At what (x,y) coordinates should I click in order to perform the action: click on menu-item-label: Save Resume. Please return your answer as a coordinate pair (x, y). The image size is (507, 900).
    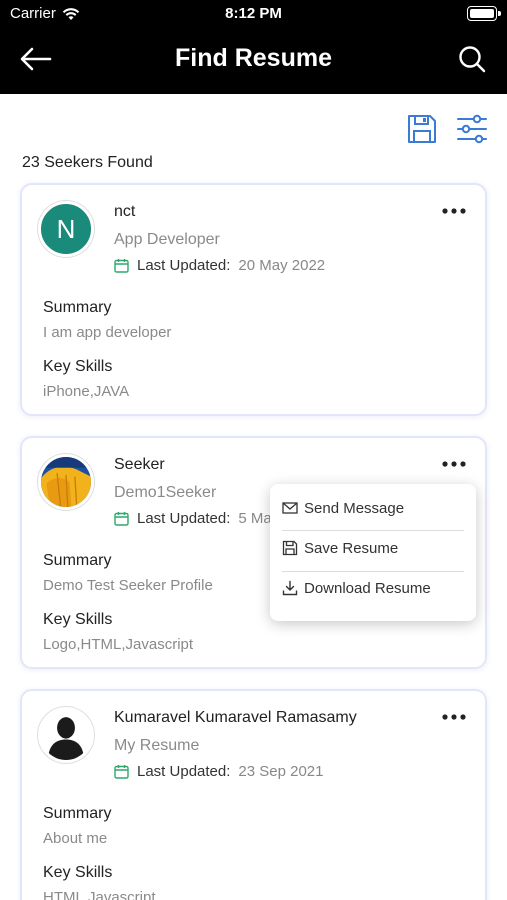
    Looking at the image, I should click on (351, 548).